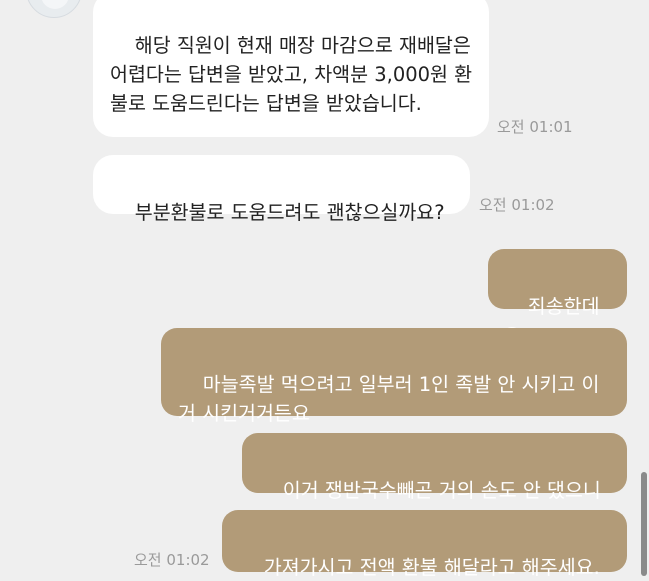 Image resolution: width=649 pixels, height=581 pixels. What do you see at coordinates (557, 298) in the screenshot?
I see `message-bubble-me: 죄송한데요.` at bounding box center [557, 298].